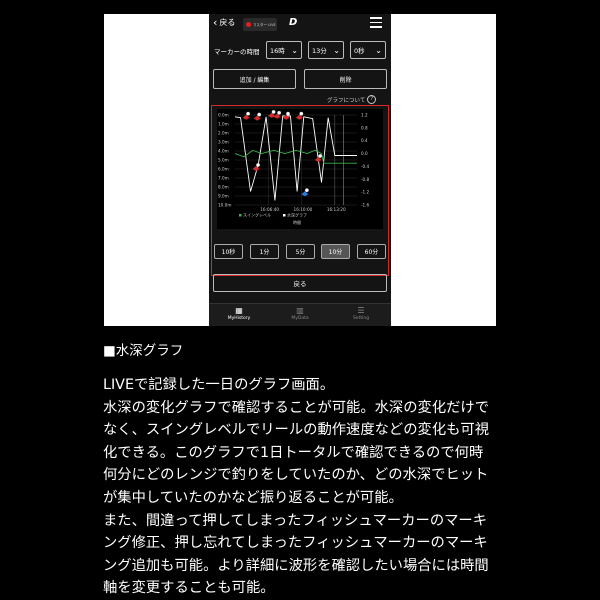  What do you see at coordinates (365, 166) in the screenshot?
I see `right-axis-tick: -0.4` at bounding box center [365, 166].